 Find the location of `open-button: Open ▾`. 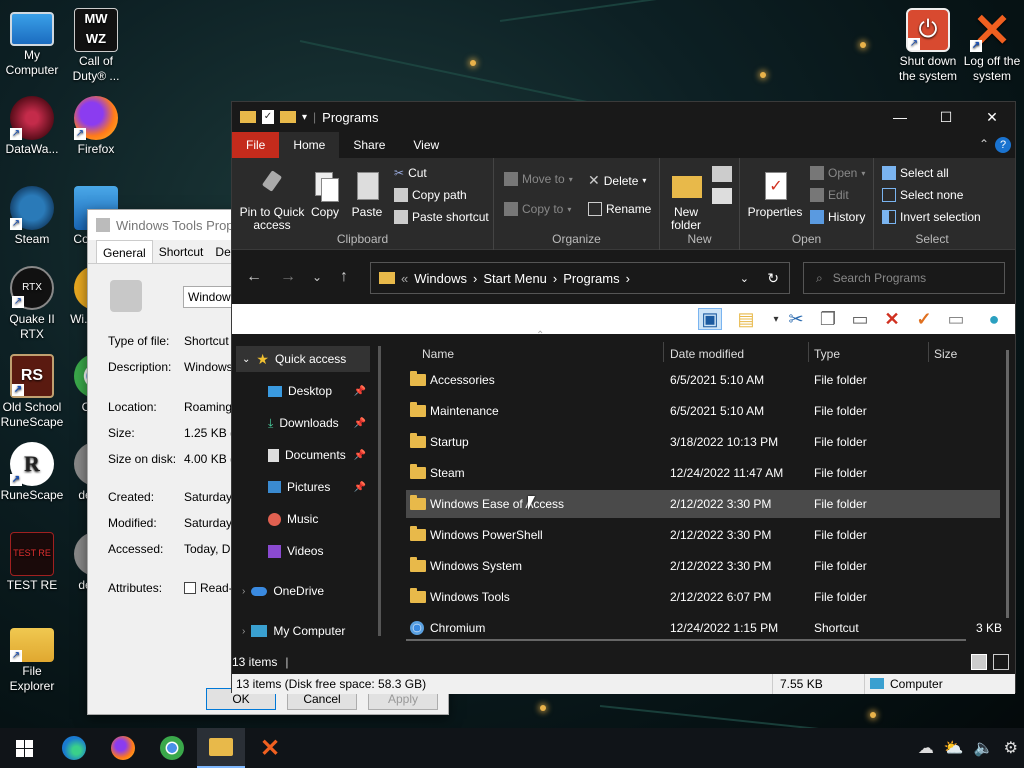

open-button: Open ▾ is located at coordinates (837, 173).